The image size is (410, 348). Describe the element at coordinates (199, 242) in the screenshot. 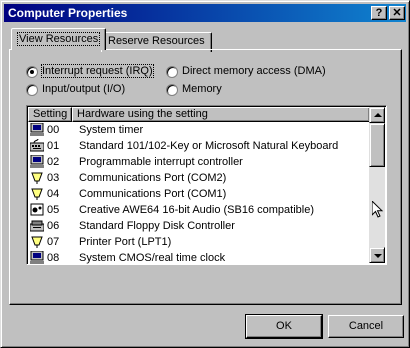

I see `table-row: 07 Printer Port (LPT1)` at that location.